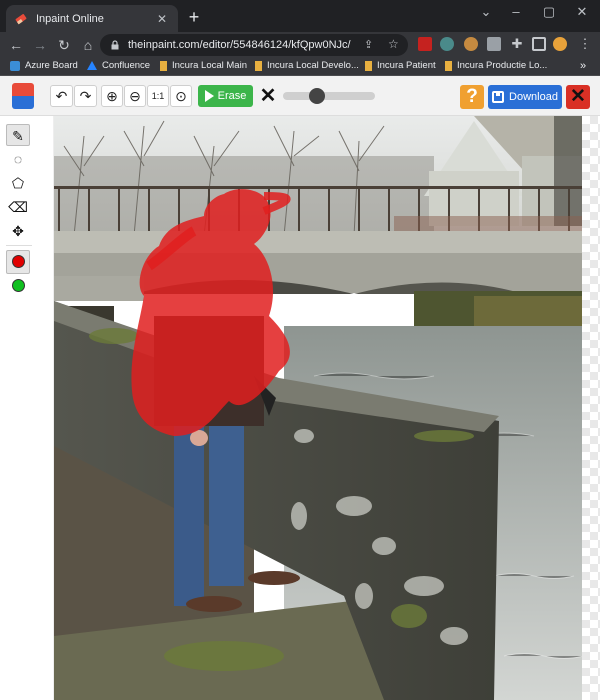 The height and width of the screenshot is (700, 600). Describe the element at coordinates (64, 45) in the screenshot. I see `reload-icon: ↻` at that location.